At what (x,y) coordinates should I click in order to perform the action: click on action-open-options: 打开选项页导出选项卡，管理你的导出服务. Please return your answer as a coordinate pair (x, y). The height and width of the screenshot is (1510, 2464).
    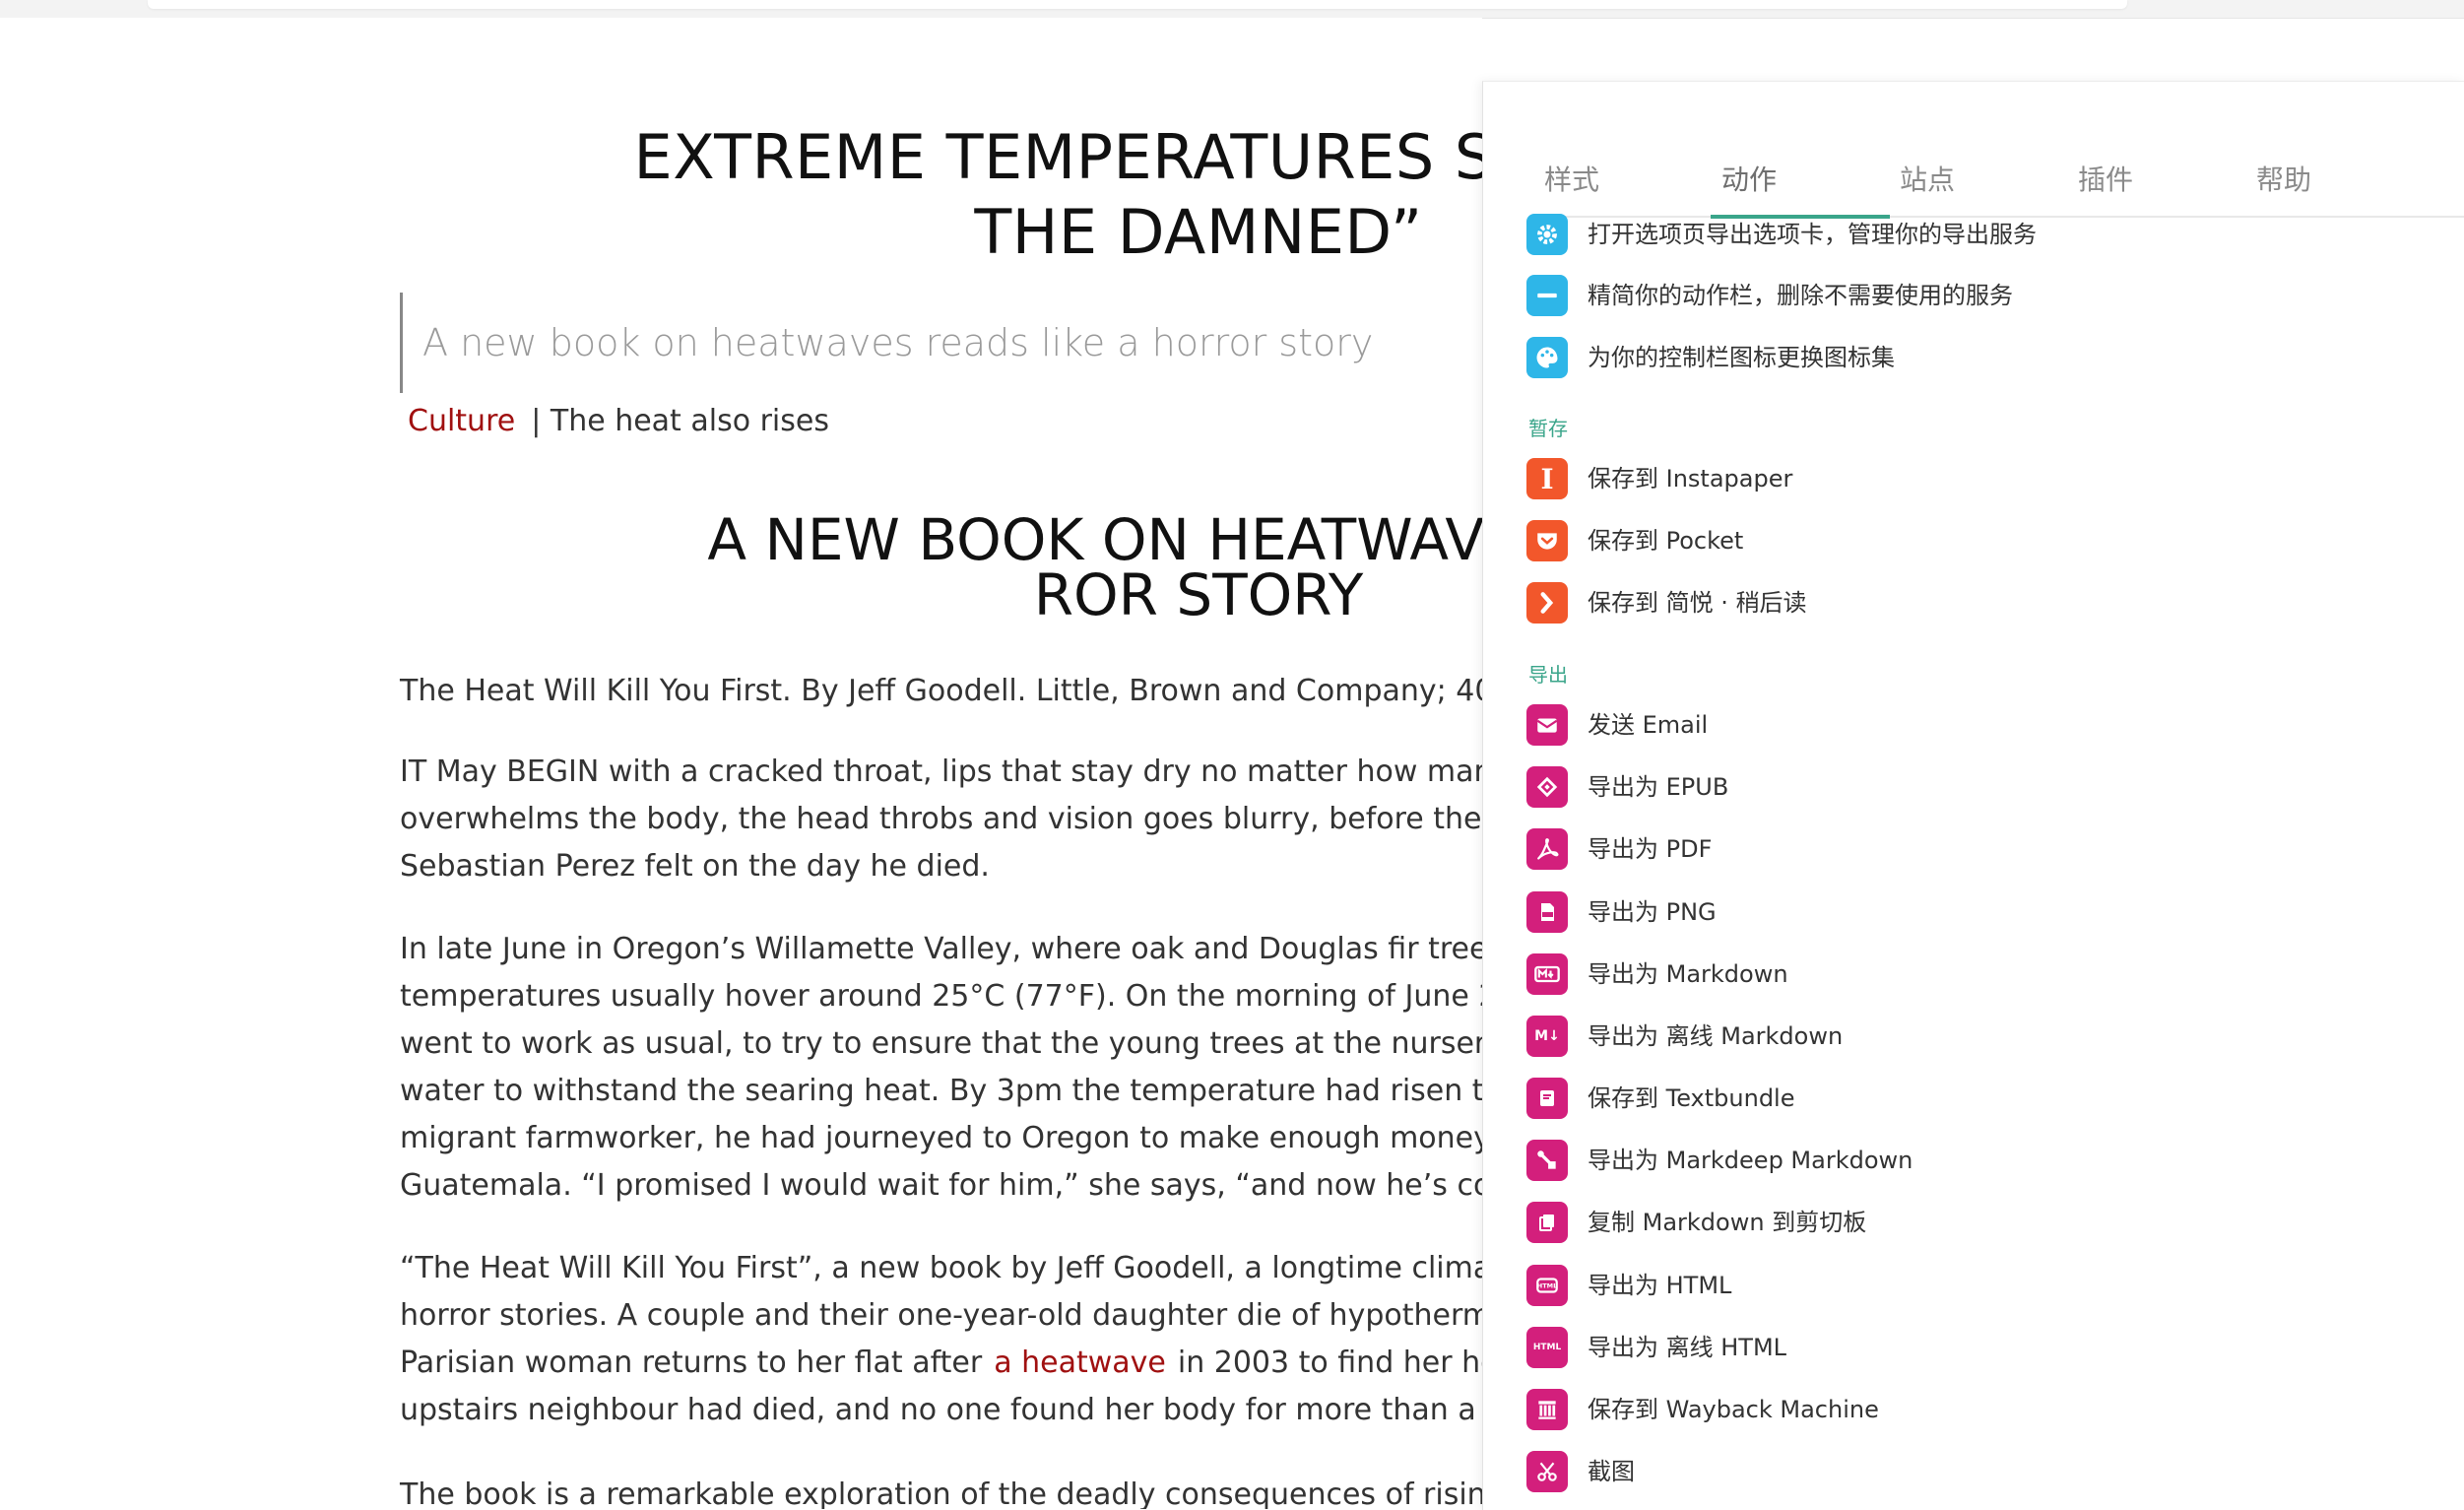
    Looking at the image, I should click on (1781, 234).